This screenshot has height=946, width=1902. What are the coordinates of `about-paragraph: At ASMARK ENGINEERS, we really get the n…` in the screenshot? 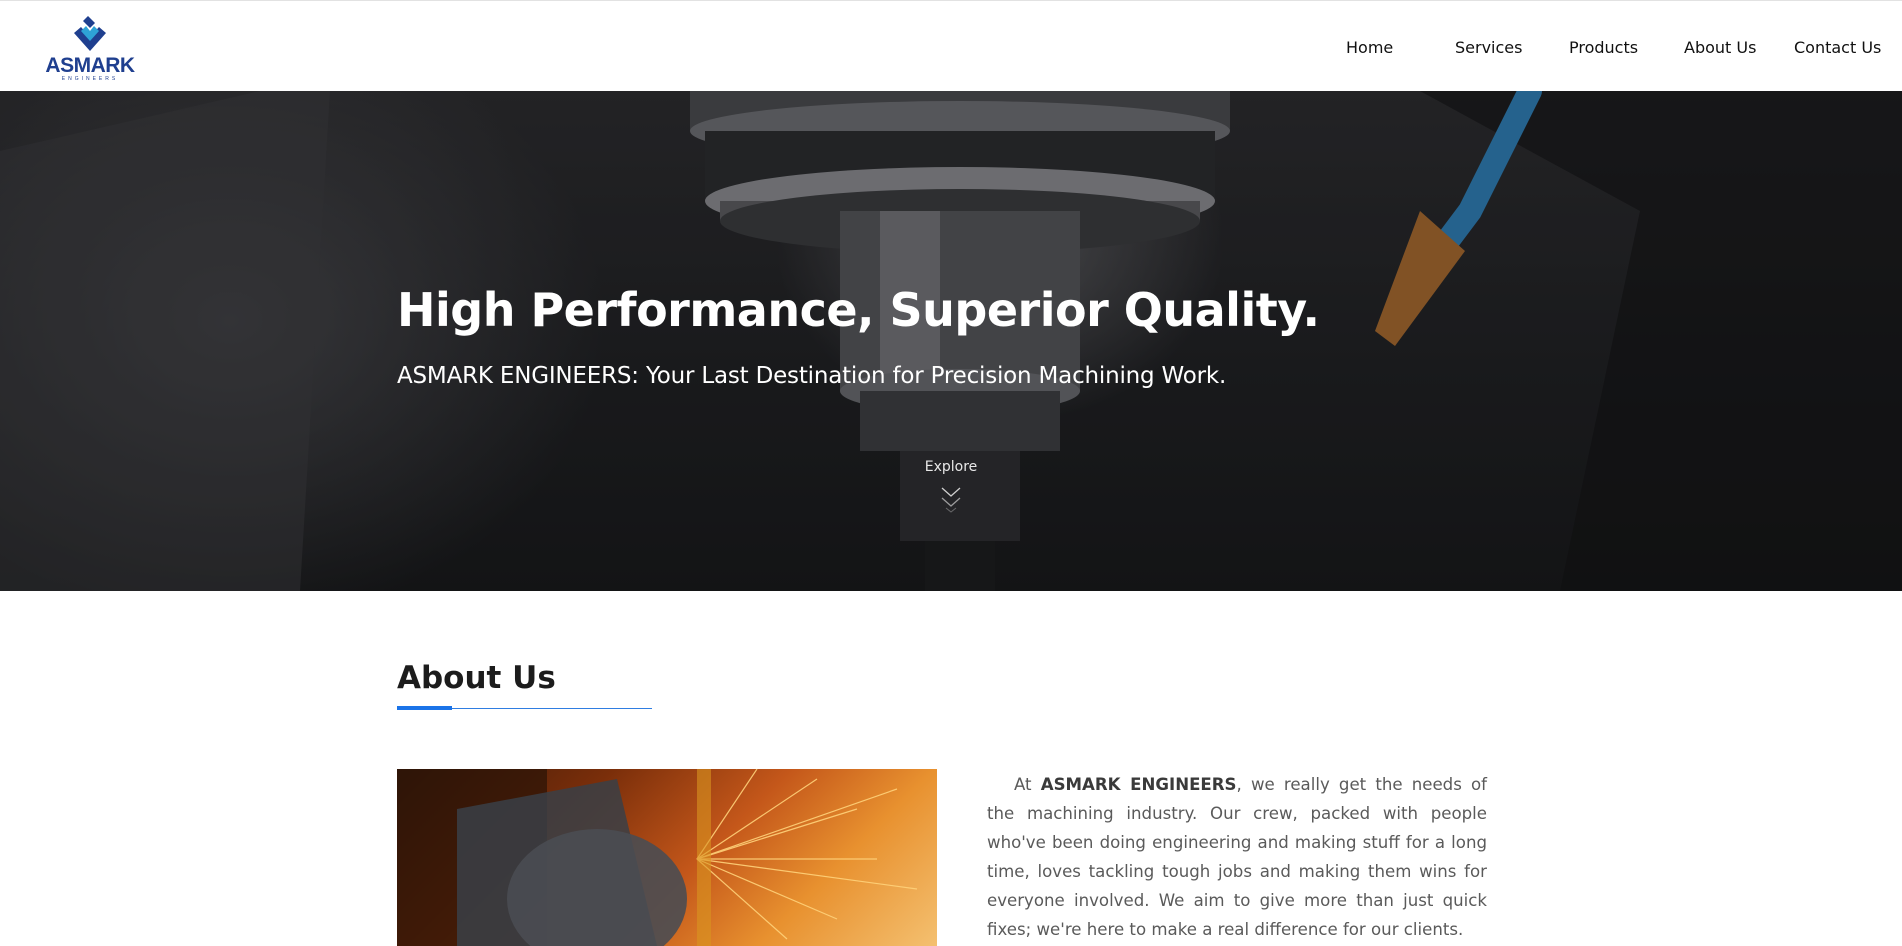 It's located at (1237, 857).